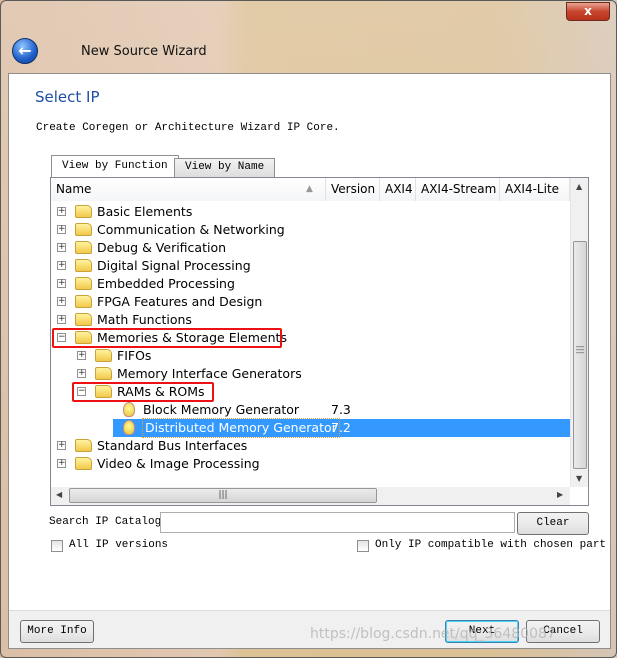 The width and height of the screenshot is (617, 658). What do you see at coordinates (223, 495) in the screenshot?
I see `horizontal-scroll-thumb: |||` at bounding box center [223, 495].